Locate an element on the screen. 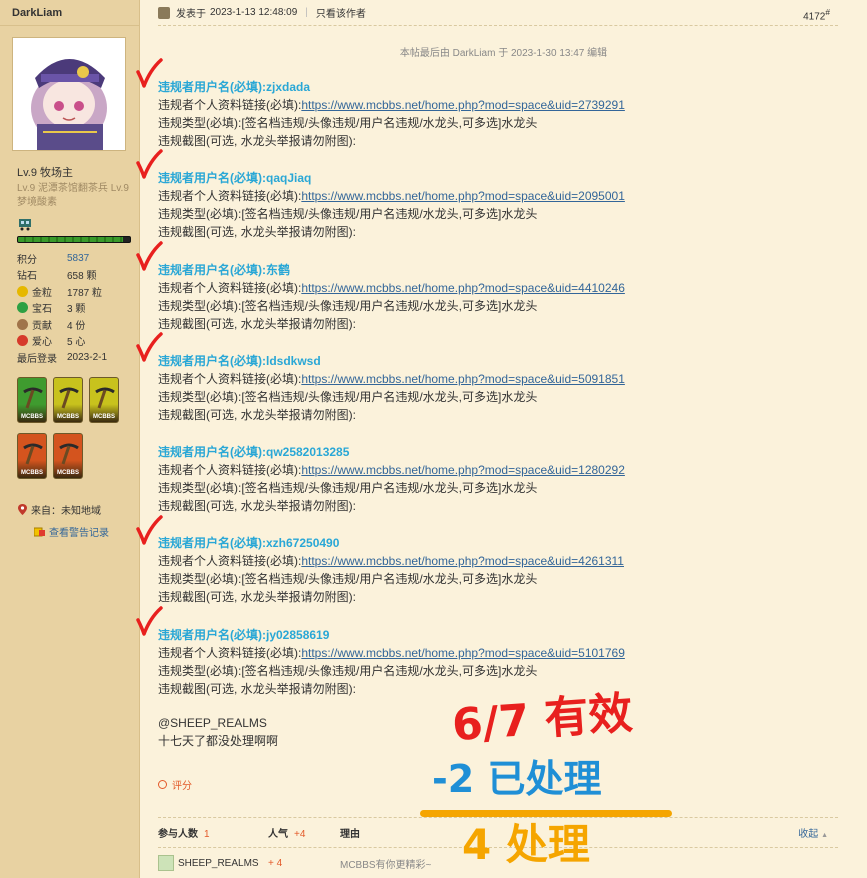  only-author-link: 只看该作者 is located at coordinates (341, 12).